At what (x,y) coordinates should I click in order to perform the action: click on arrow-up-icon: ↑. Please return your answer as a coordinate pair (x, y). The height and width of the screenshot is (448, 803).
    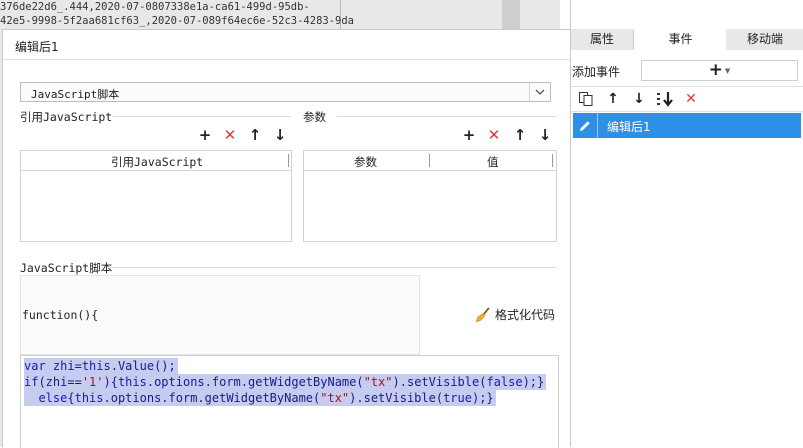
    Looking at the image, I should click on (613, 99).